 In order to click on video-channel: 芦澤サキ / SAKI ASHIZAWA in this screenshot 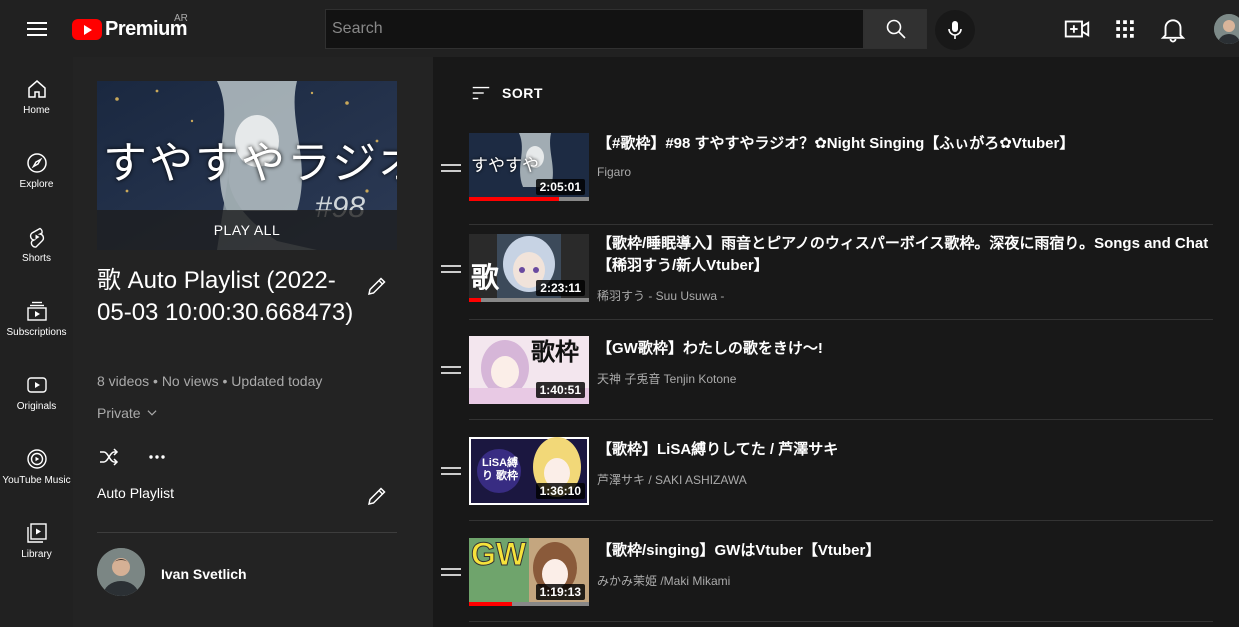, I will do `click(672, 479)`.